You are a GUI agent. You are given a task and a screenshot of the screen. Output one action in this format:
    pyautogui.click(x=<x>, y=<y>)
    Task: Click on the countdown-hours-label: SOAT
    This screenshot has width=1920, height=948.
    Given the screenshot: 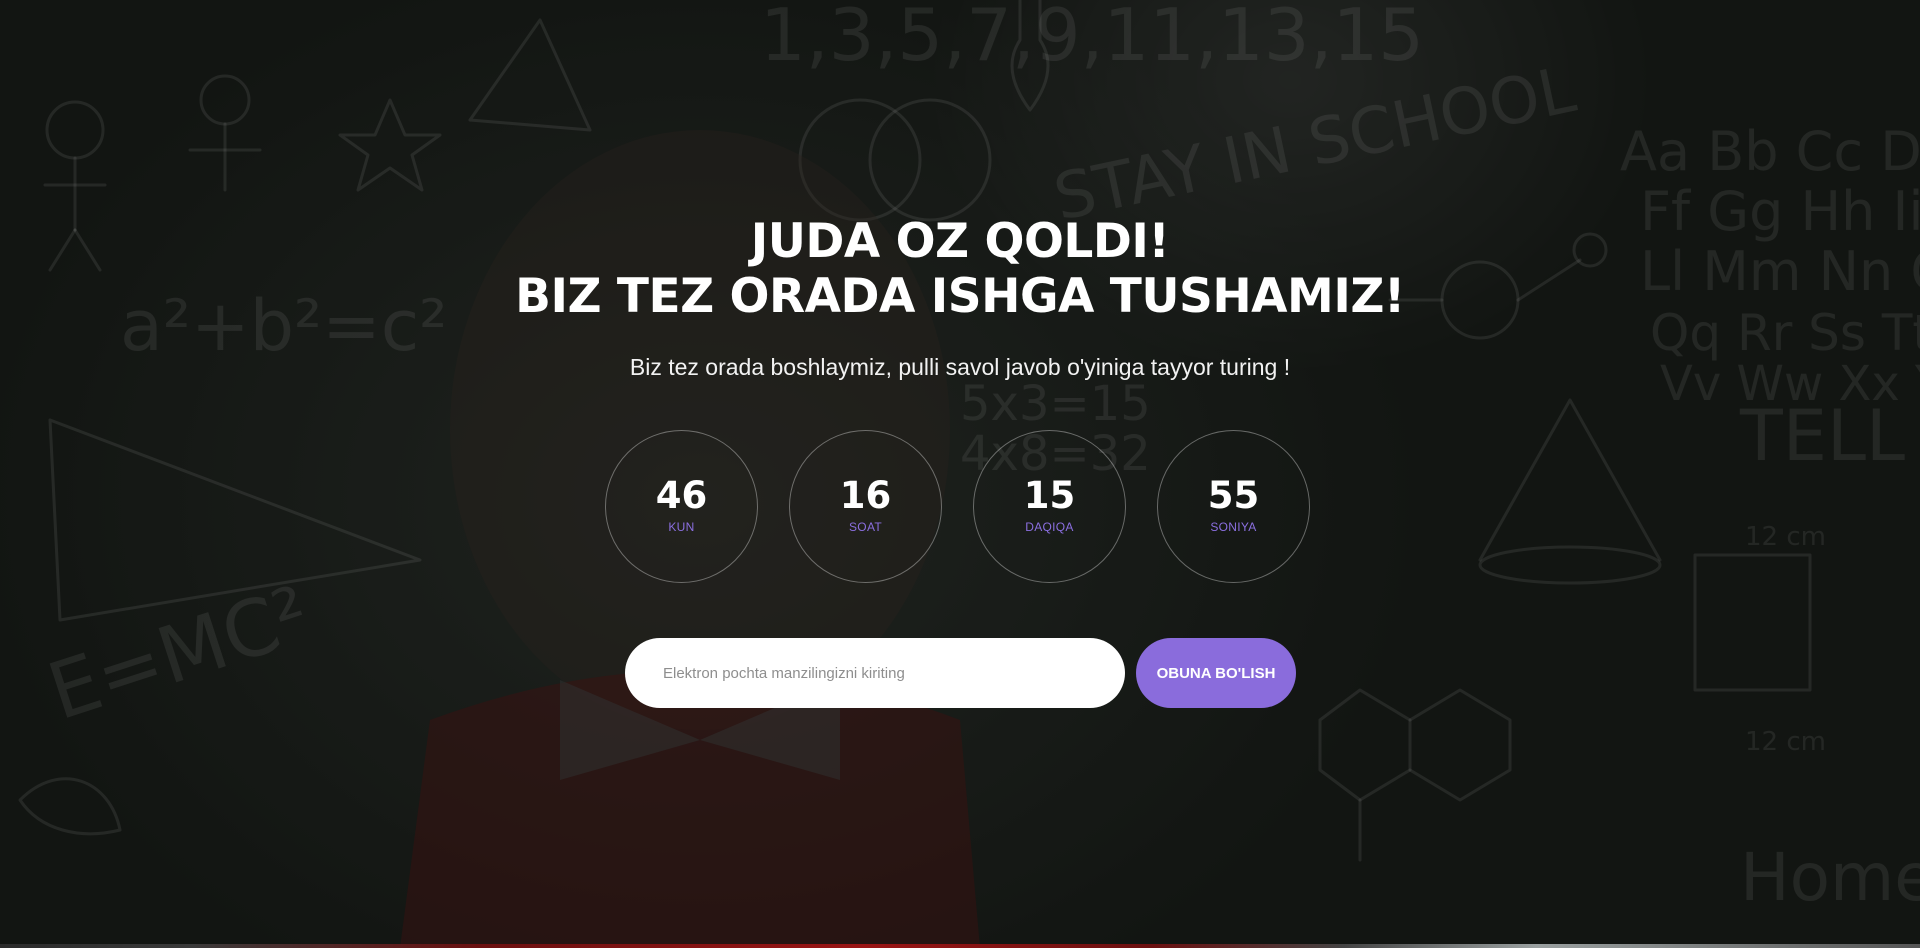 What is the action you would take?
    pyautogui.click(x=865, y=526)
    